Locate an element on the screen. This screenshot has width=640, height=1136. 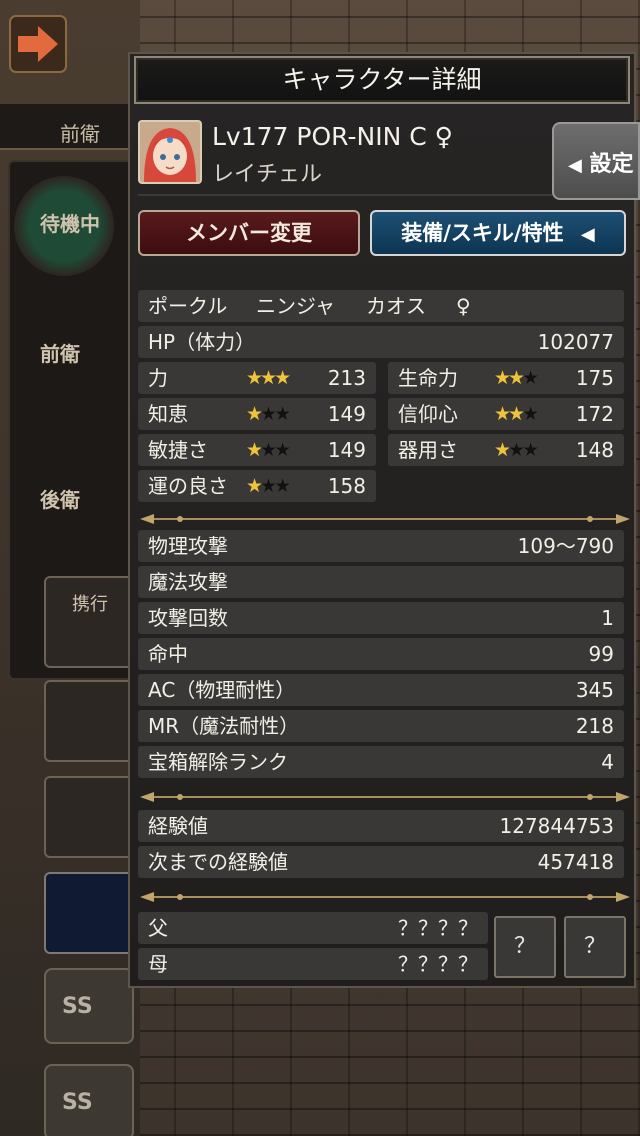
combat-value: 345 is located at coordinates (594, 690).